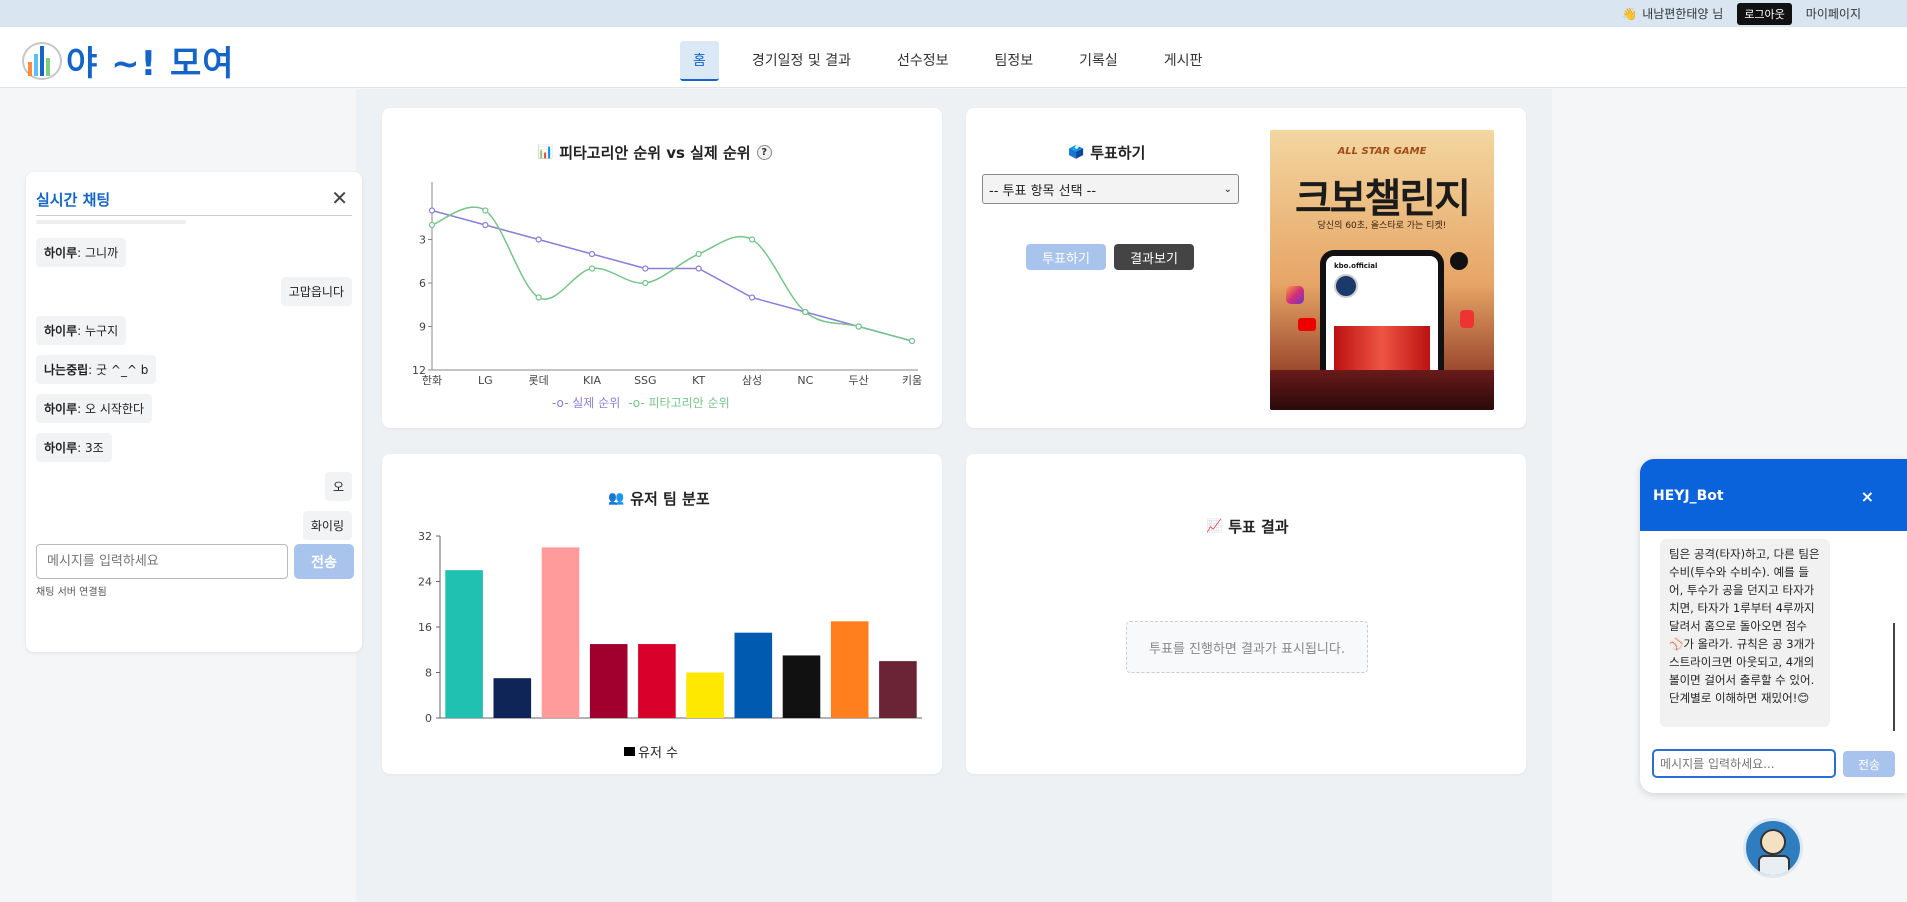 Image resolution: width=1907 pixels, height=902 pixels. What do you see at coordinates (428, 718) in the screenshot?
I see `y-tick-label: 0` at bounding box center [428, 718].